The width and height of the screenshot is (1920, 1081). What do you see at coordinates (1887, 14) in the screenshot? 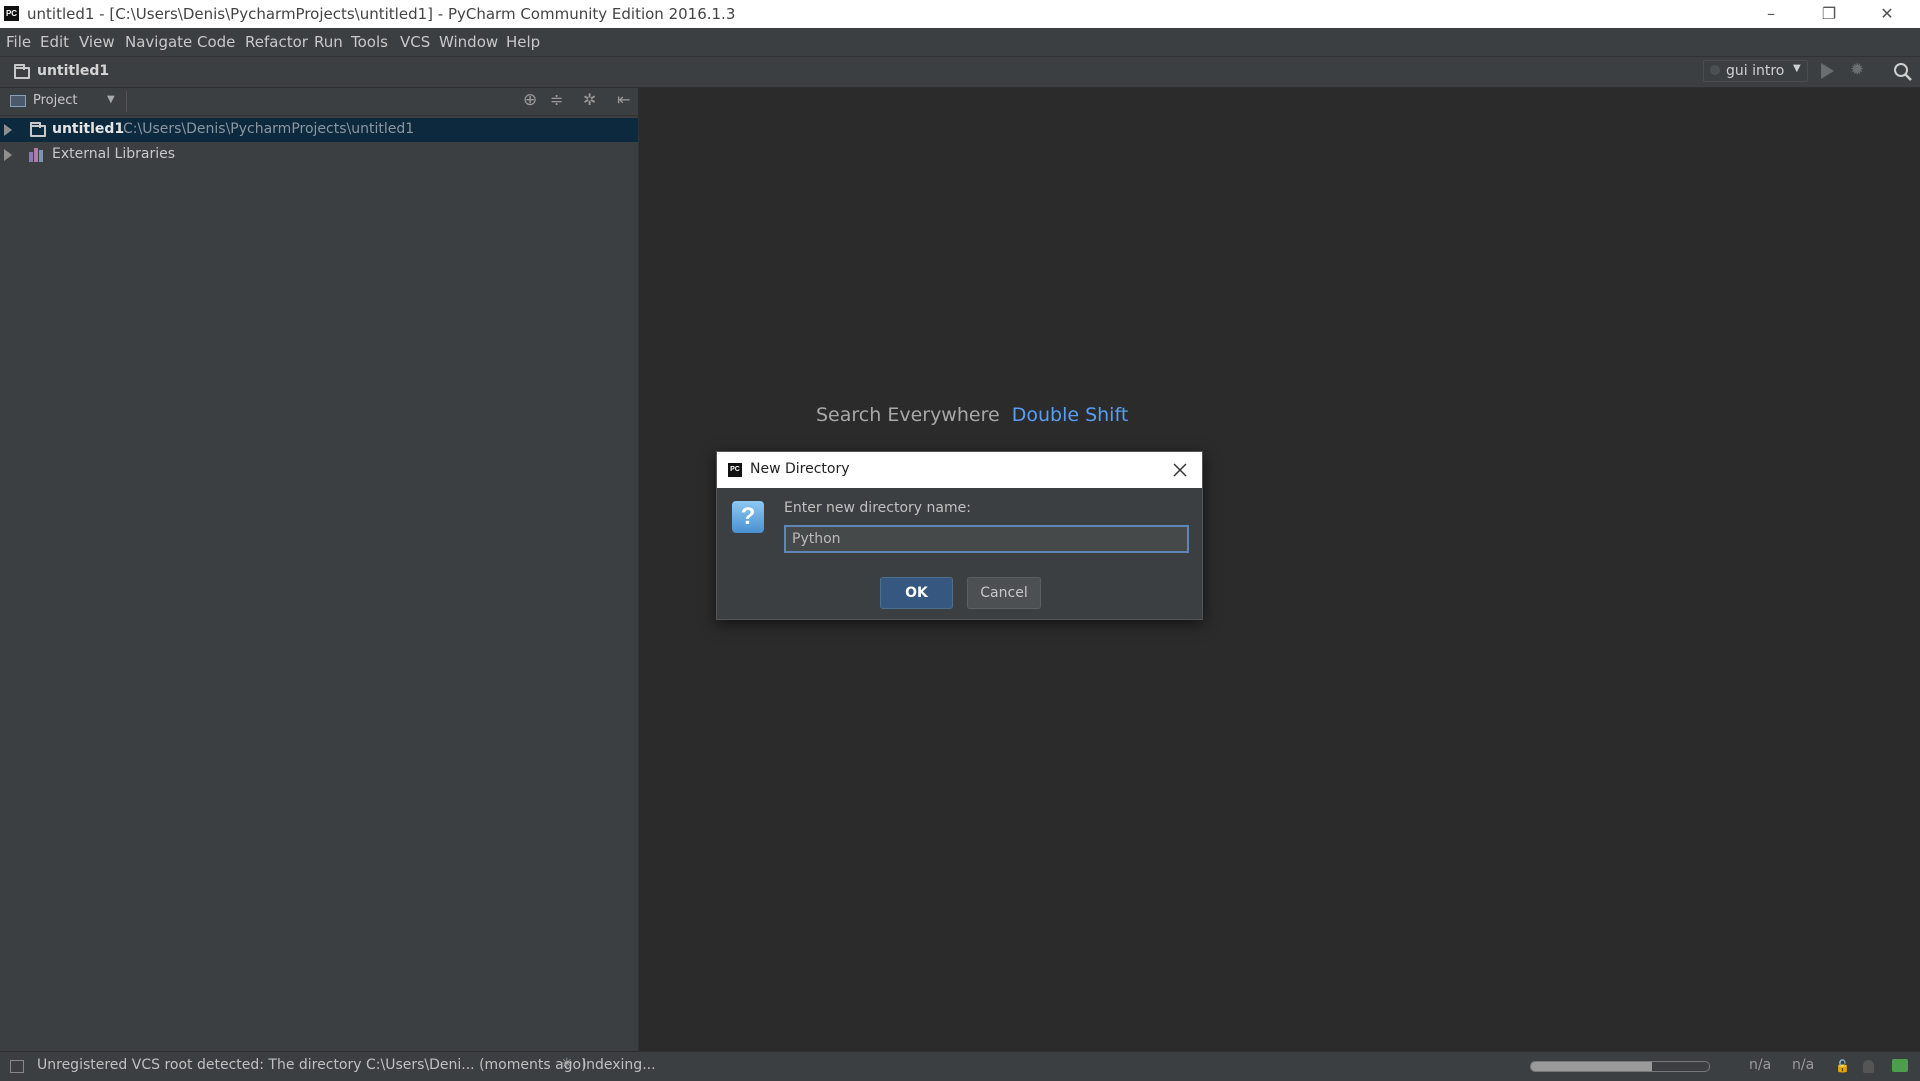
I see `close-window-button: ✕` at bounding box center [1887, 14].